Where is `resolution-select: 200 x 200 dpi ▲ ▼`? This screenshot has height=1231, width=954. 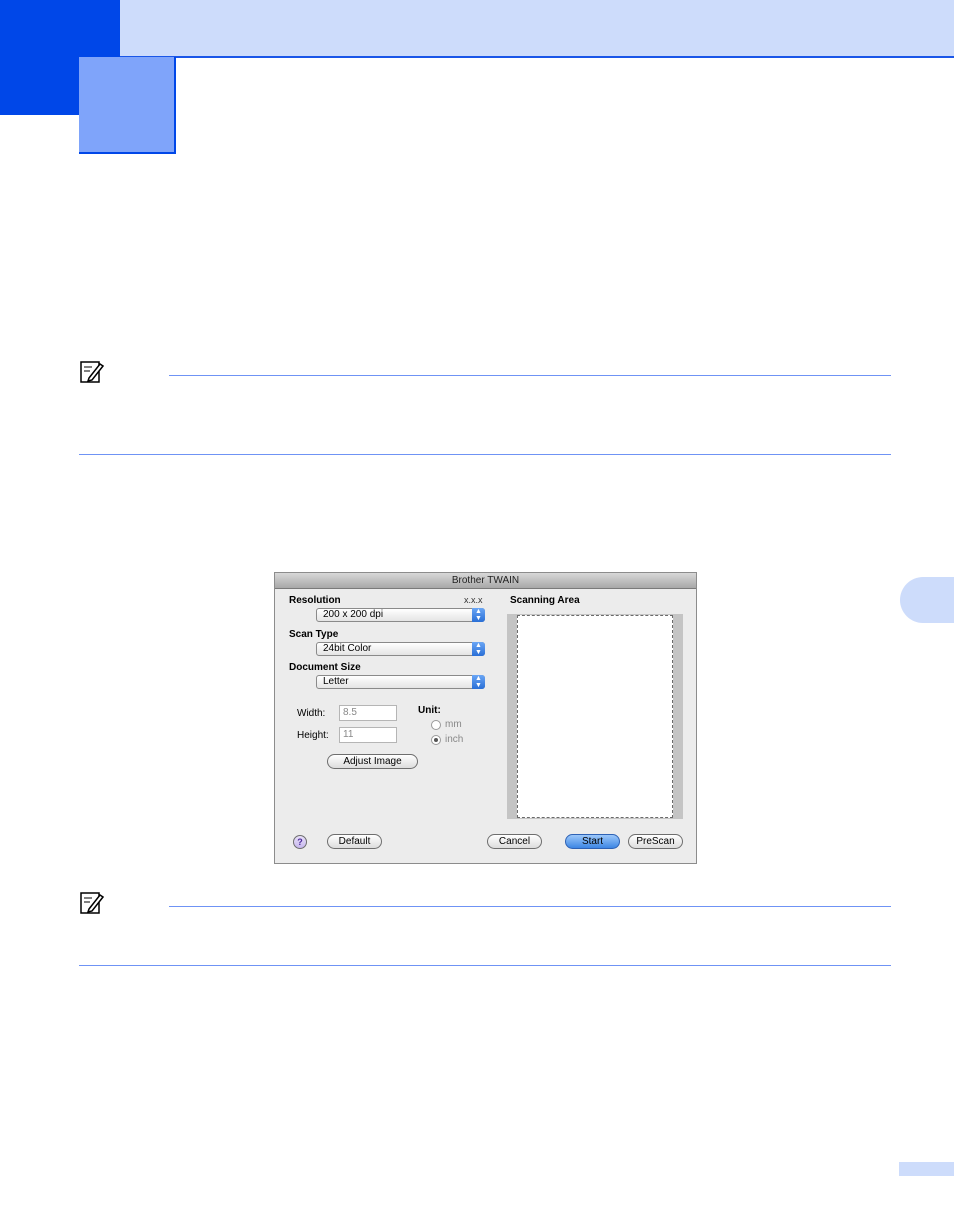
resolution-select: 200 x 200 dpi ▲ ▼ is located at coordinates (400, 615).